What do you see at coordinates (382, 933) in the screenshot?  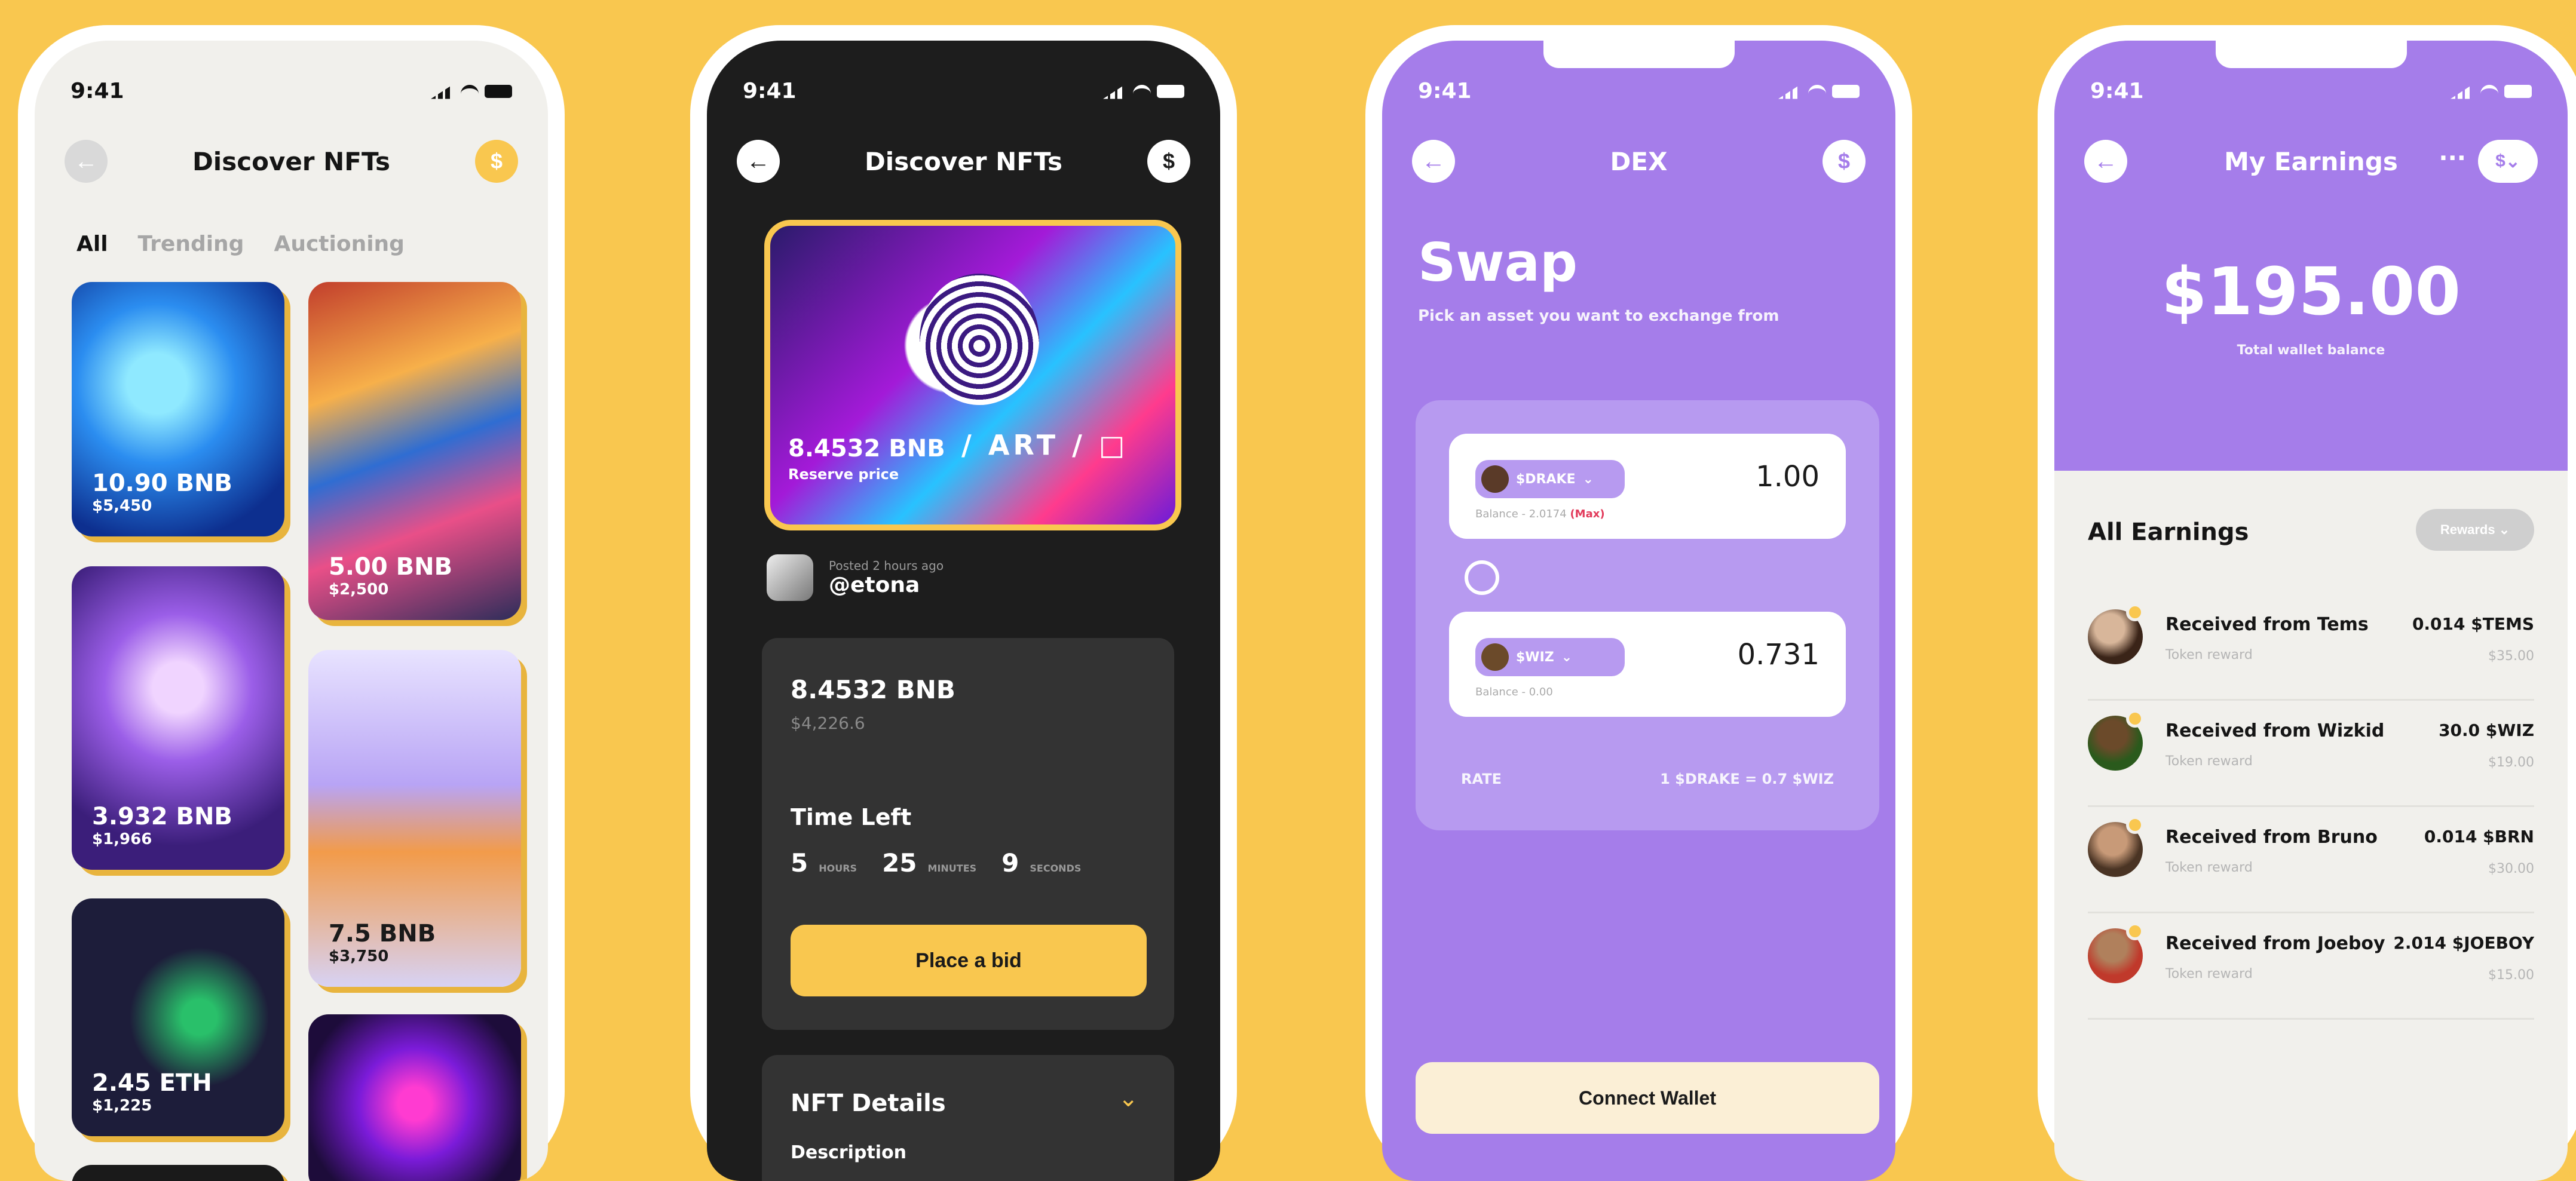 I see `card-price-crypto: 7.5 BNB` at bounding box center [382, 933].